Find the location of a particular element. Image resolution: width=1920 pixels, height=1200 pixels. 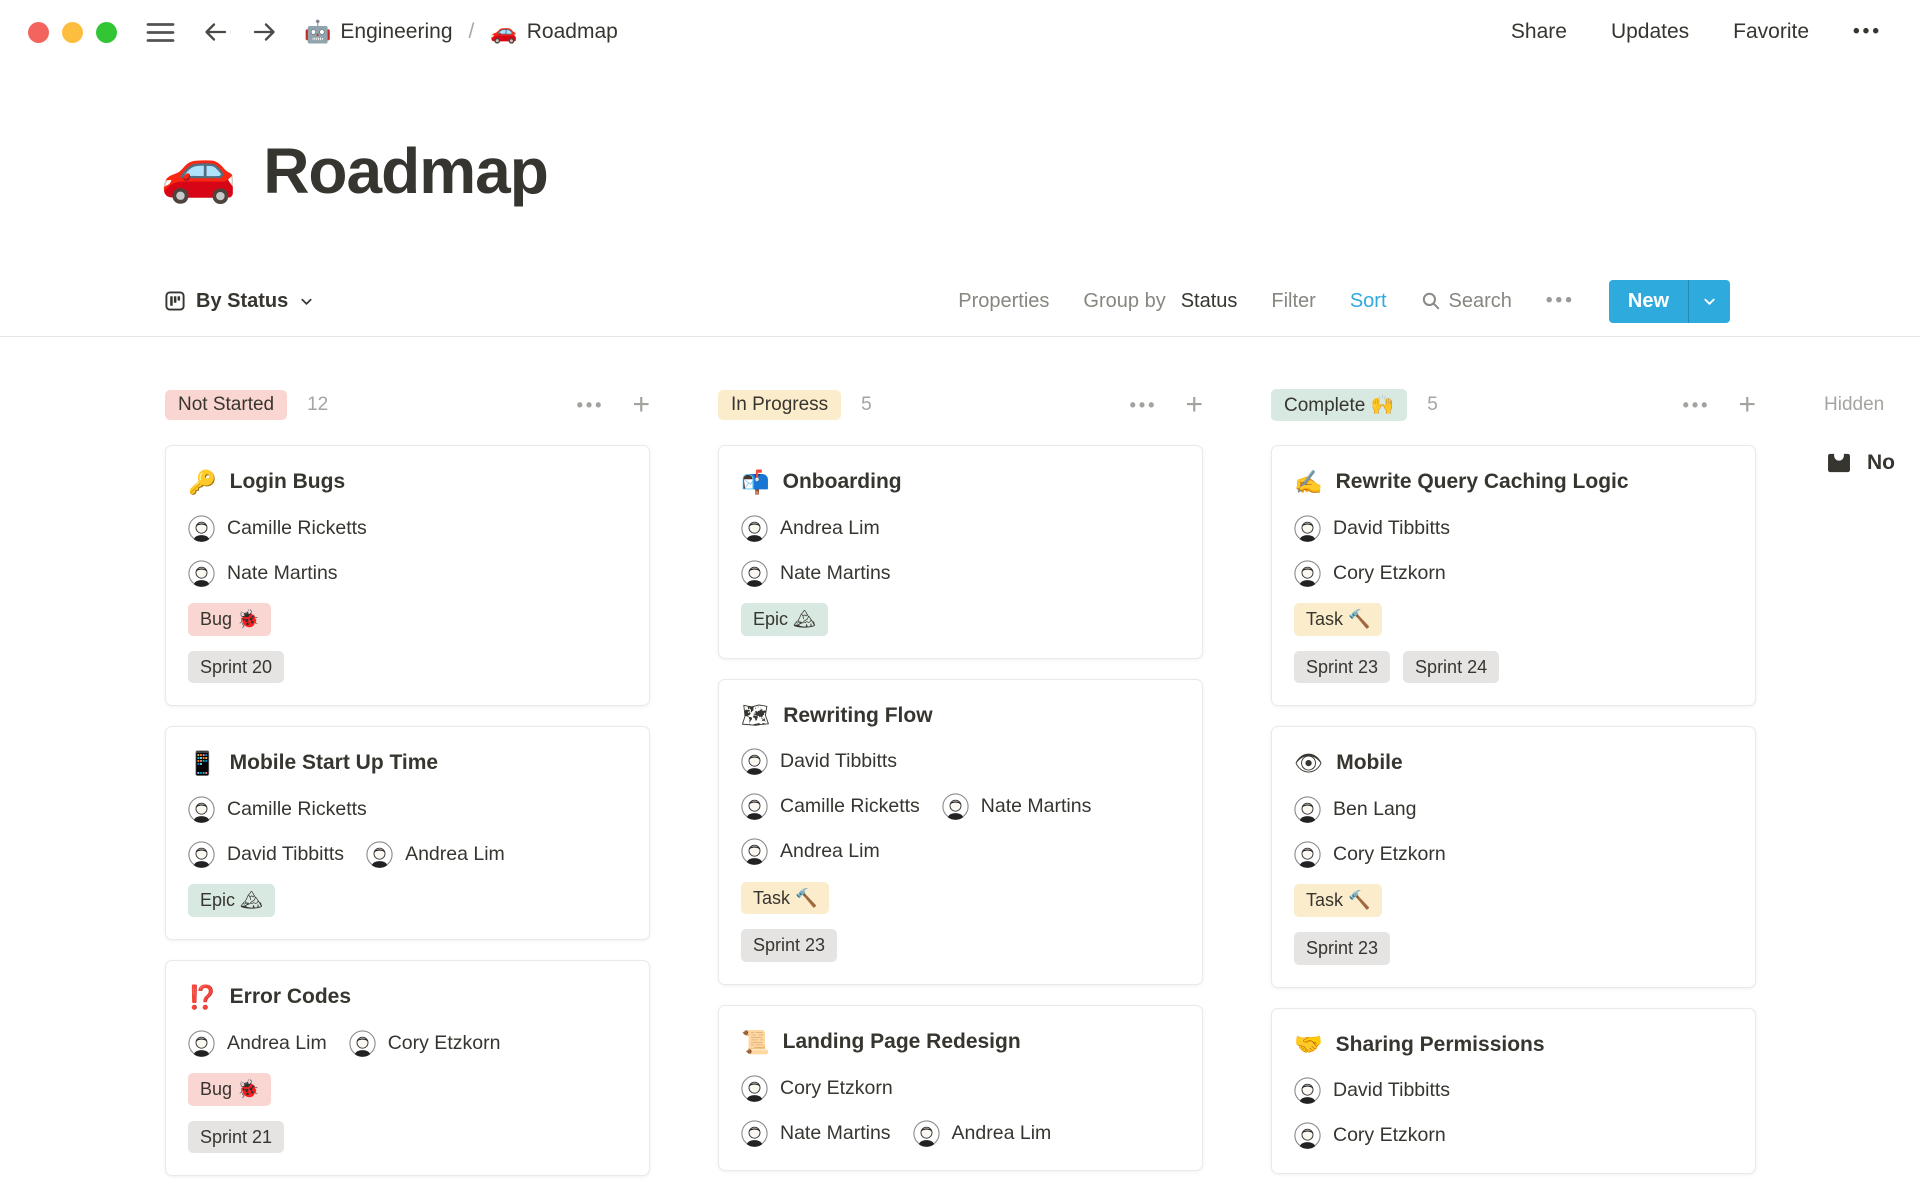

more-options-icon: ••• is located at coordinates (1867, 32).